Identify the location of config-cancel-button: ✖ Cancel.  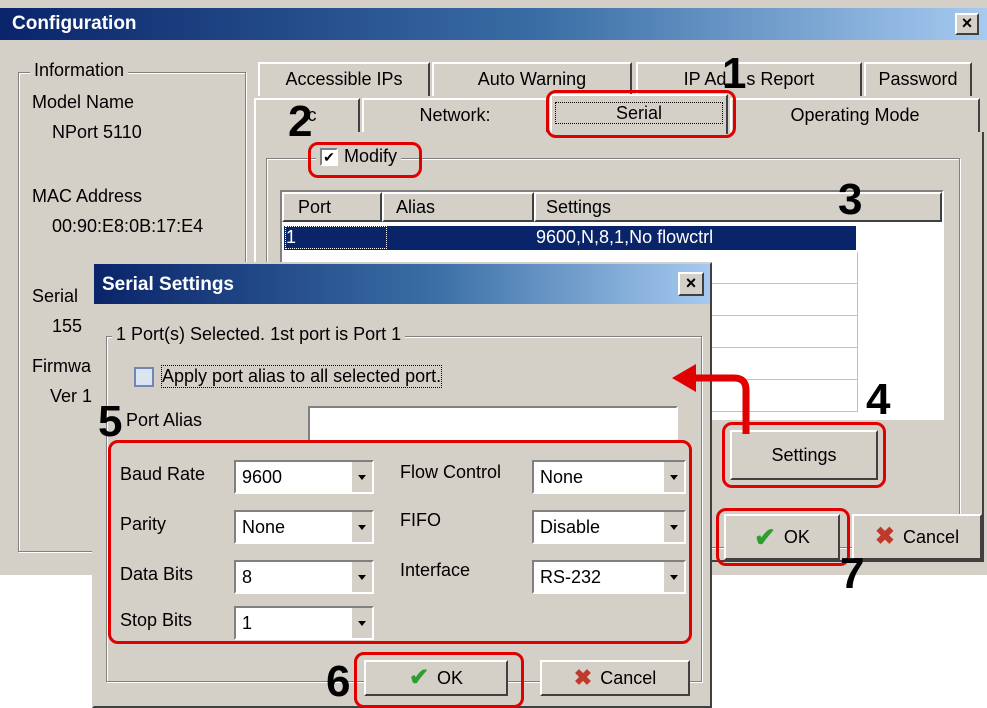
(917, 537).